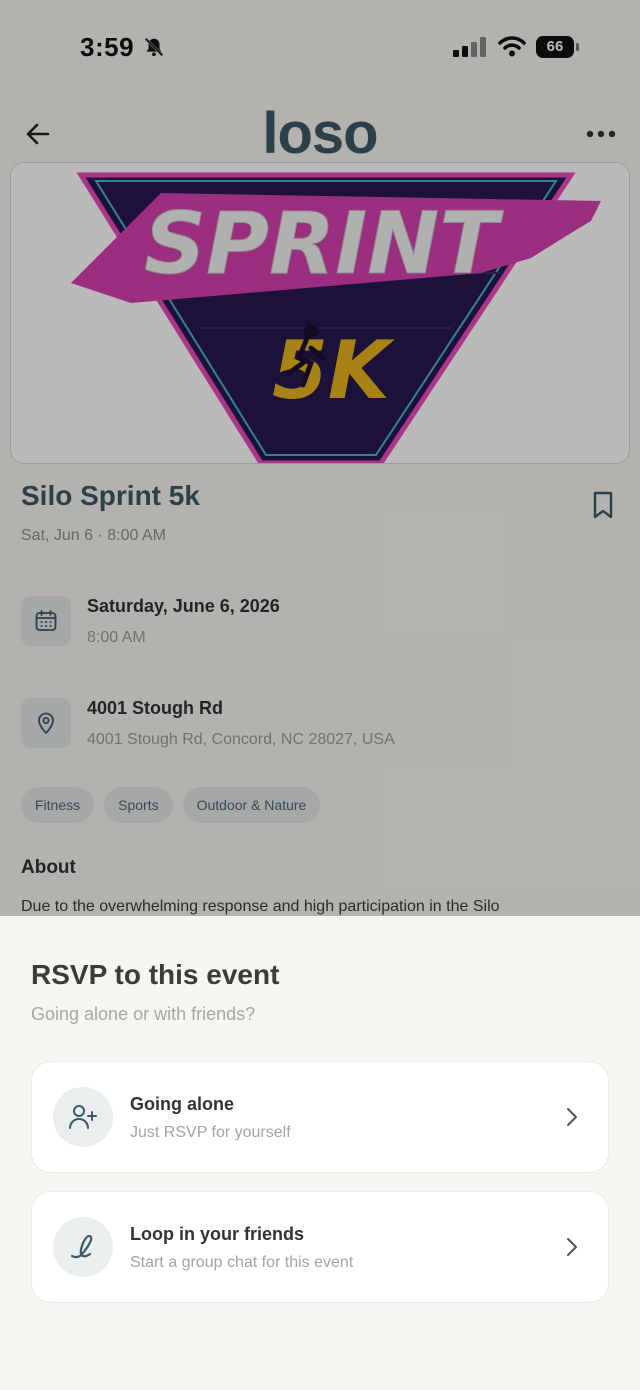 Image resolution: width=640 pixels, height=1390 pixels. What do you see at coordinates (320, 1117) in the screenshot?
I see `going-alone-option: Going alone Just RSVP for yourself` at bounding box center [320, 1117].